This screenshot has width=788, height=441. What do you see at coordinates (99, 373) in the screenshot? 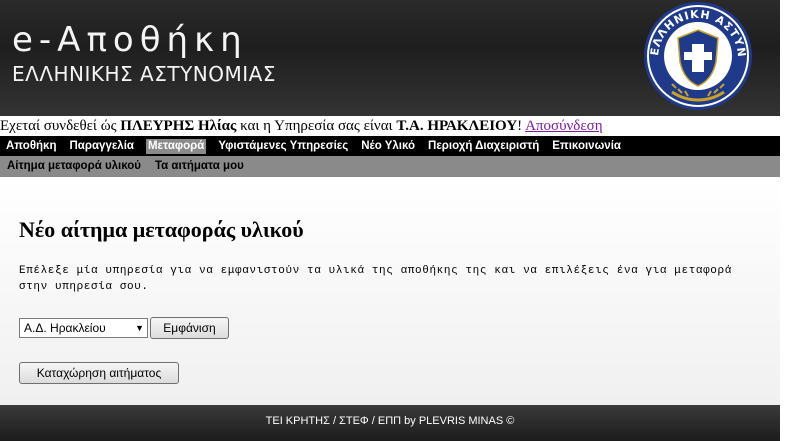
I see `submit-request-button: Καταχώρηση αιτήματος` at bounding box center [99, 373].